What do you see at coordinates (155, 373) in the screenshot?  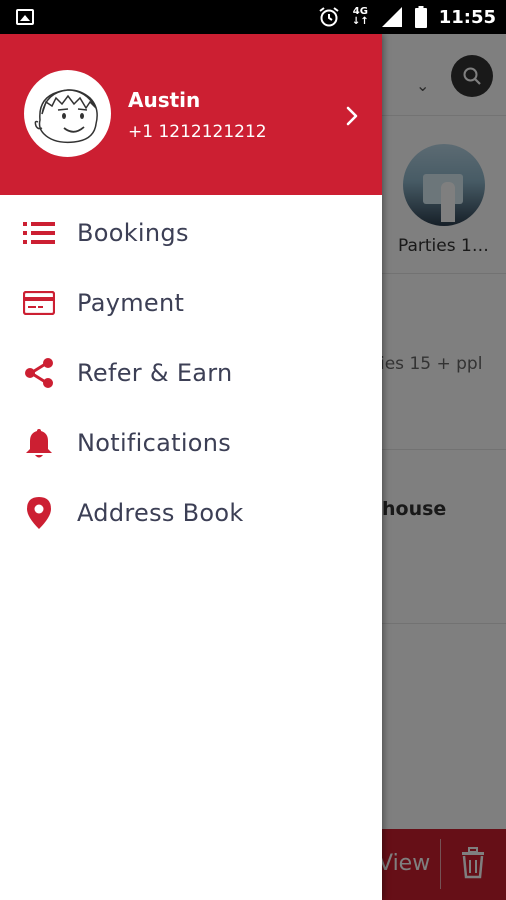 I see `menu-item-label: Refer & Earn` at bounding box center [155, 373].